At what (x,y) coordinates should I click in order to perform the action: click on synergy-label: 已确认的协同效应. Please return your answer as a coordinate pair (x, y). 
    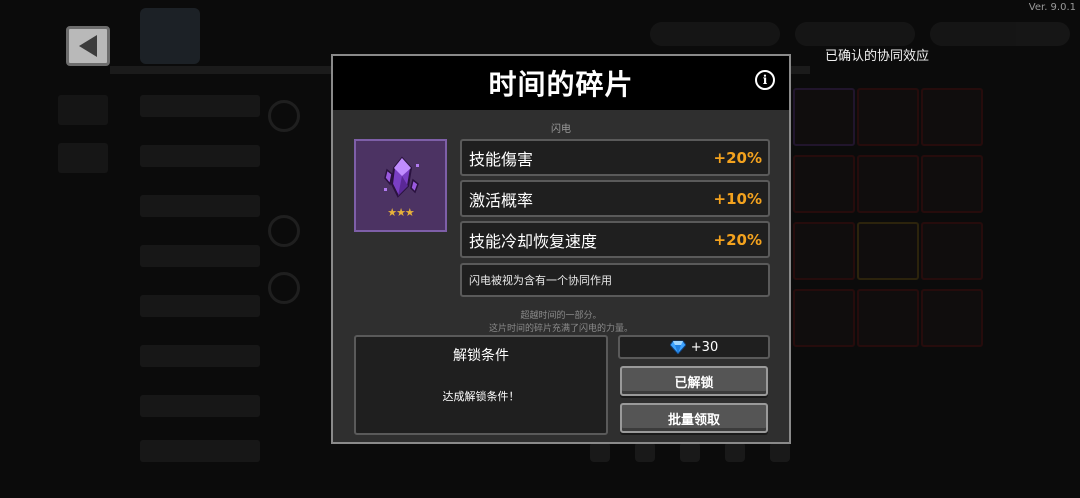
    Looking at the image, I should click on (877, 54).